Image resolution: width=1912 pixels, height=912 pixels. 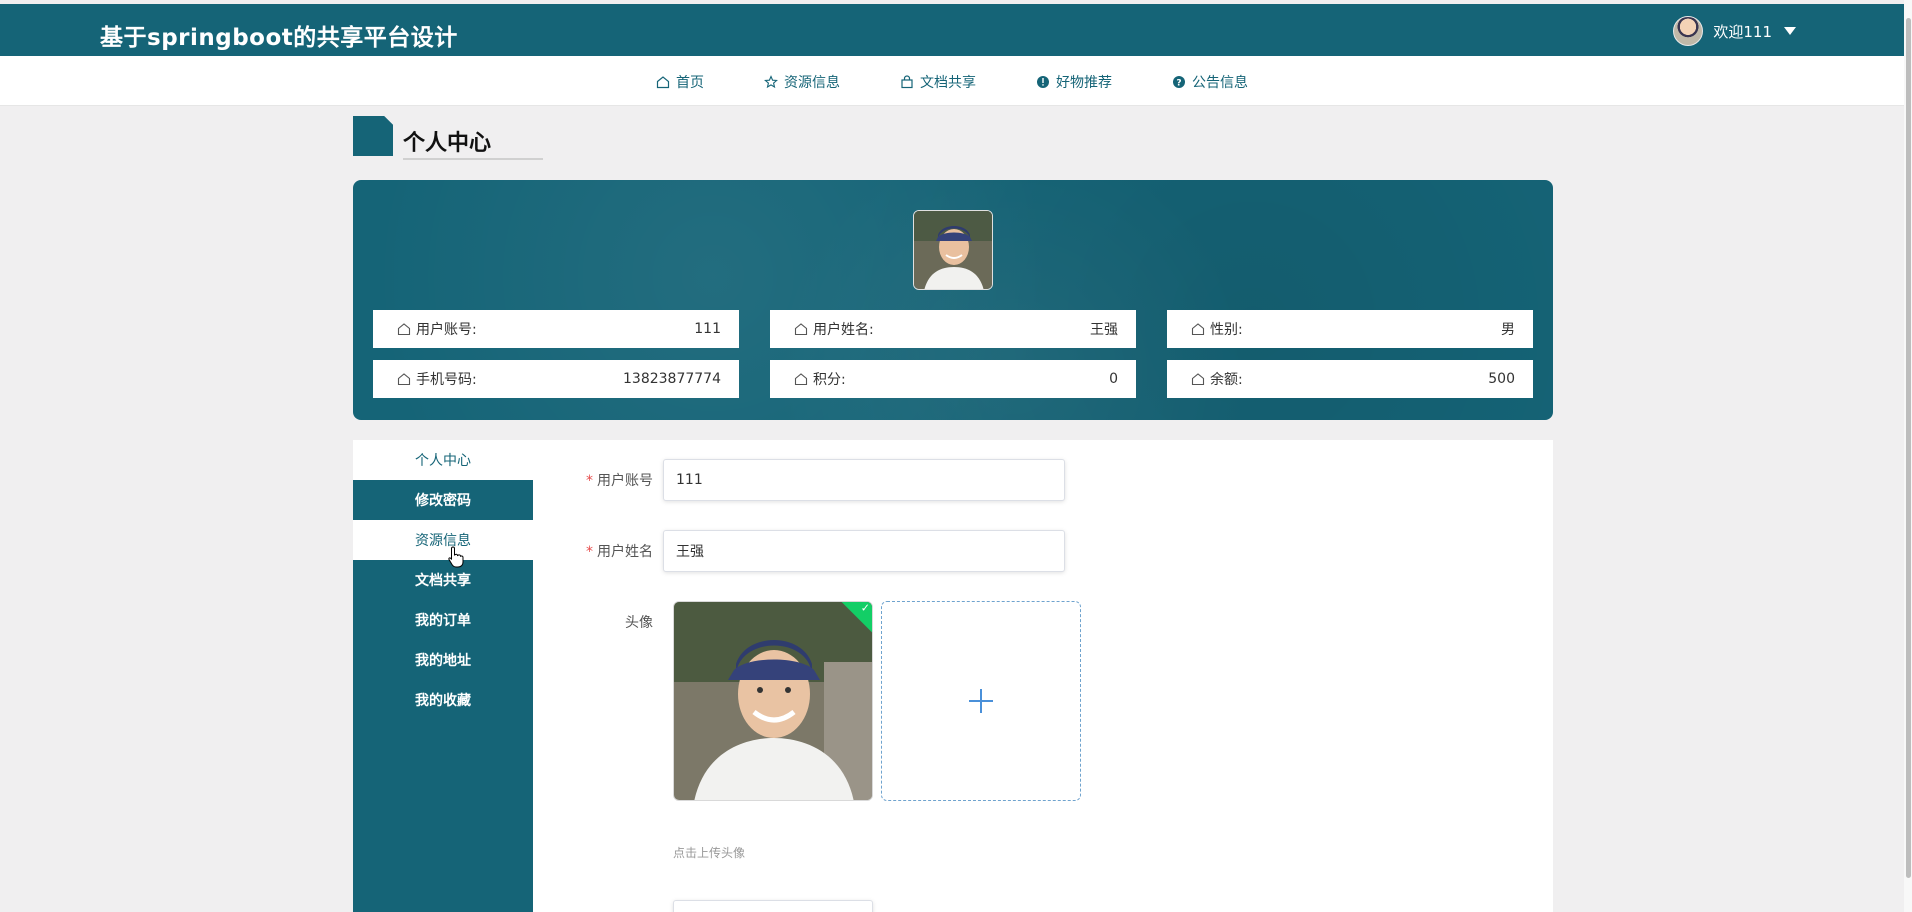 What do you see at coordinates (1908, 448) in the screenshot?
I see `scrollbar-thumb` at bounding box center [1908, 448].